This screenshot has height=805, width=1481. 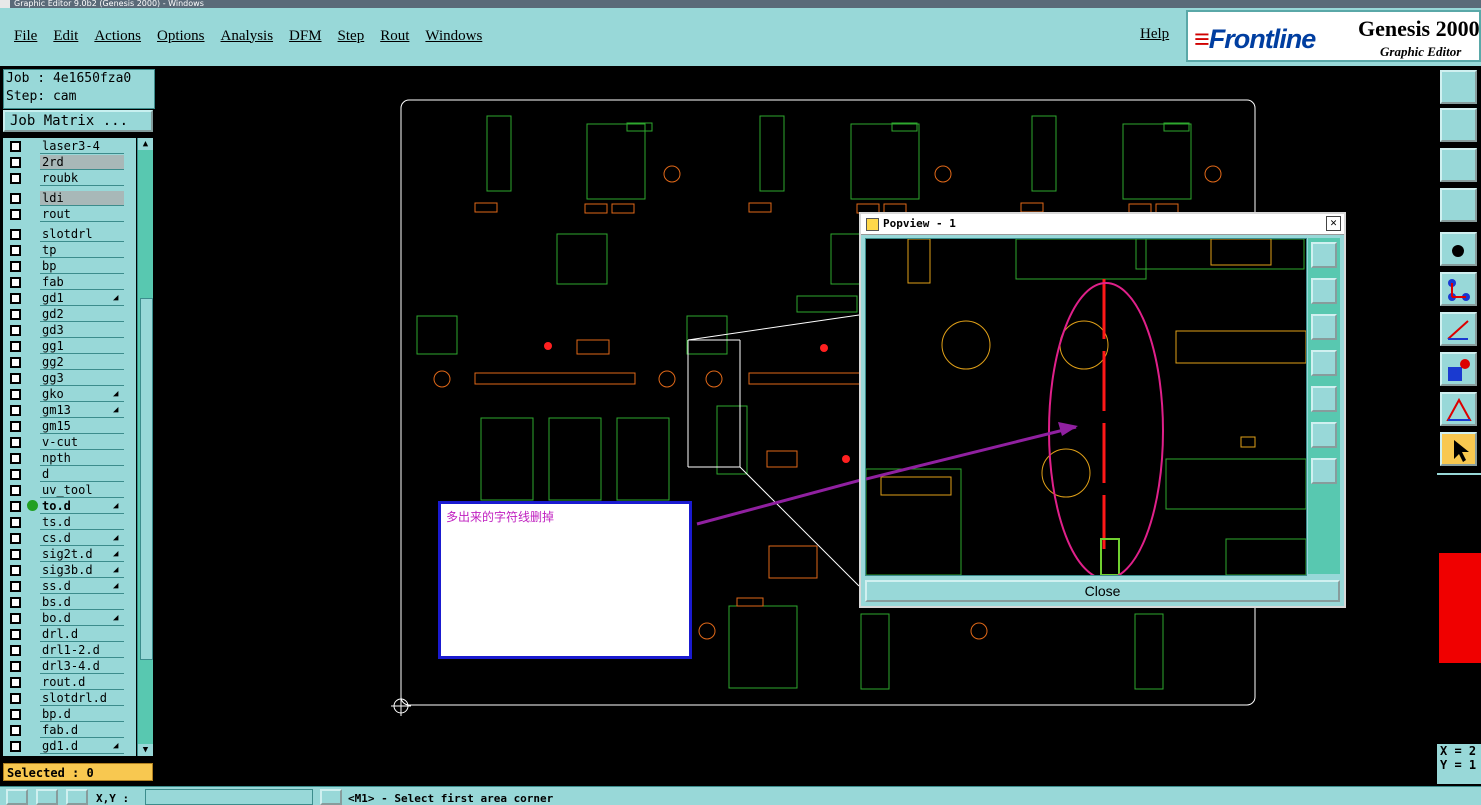 What do you see at coordinates (1458, 125) in the screenshot?
I see `zoom-home-icon` at bounding box center [1458, 125].